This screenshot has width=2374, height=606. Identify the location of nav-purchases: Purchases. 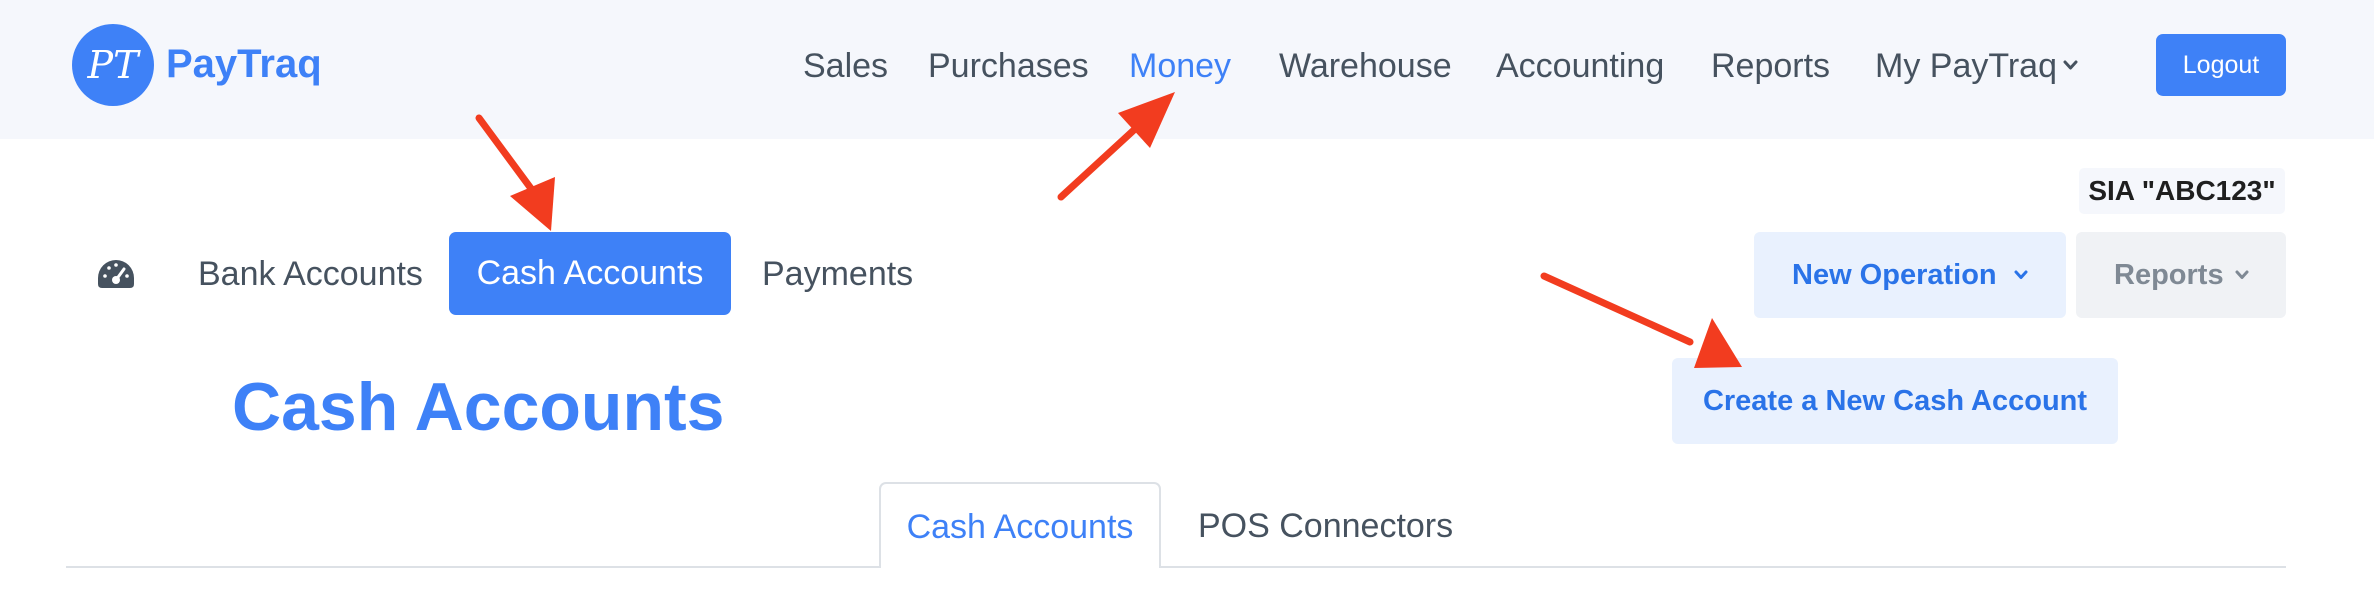
(1008, 66).